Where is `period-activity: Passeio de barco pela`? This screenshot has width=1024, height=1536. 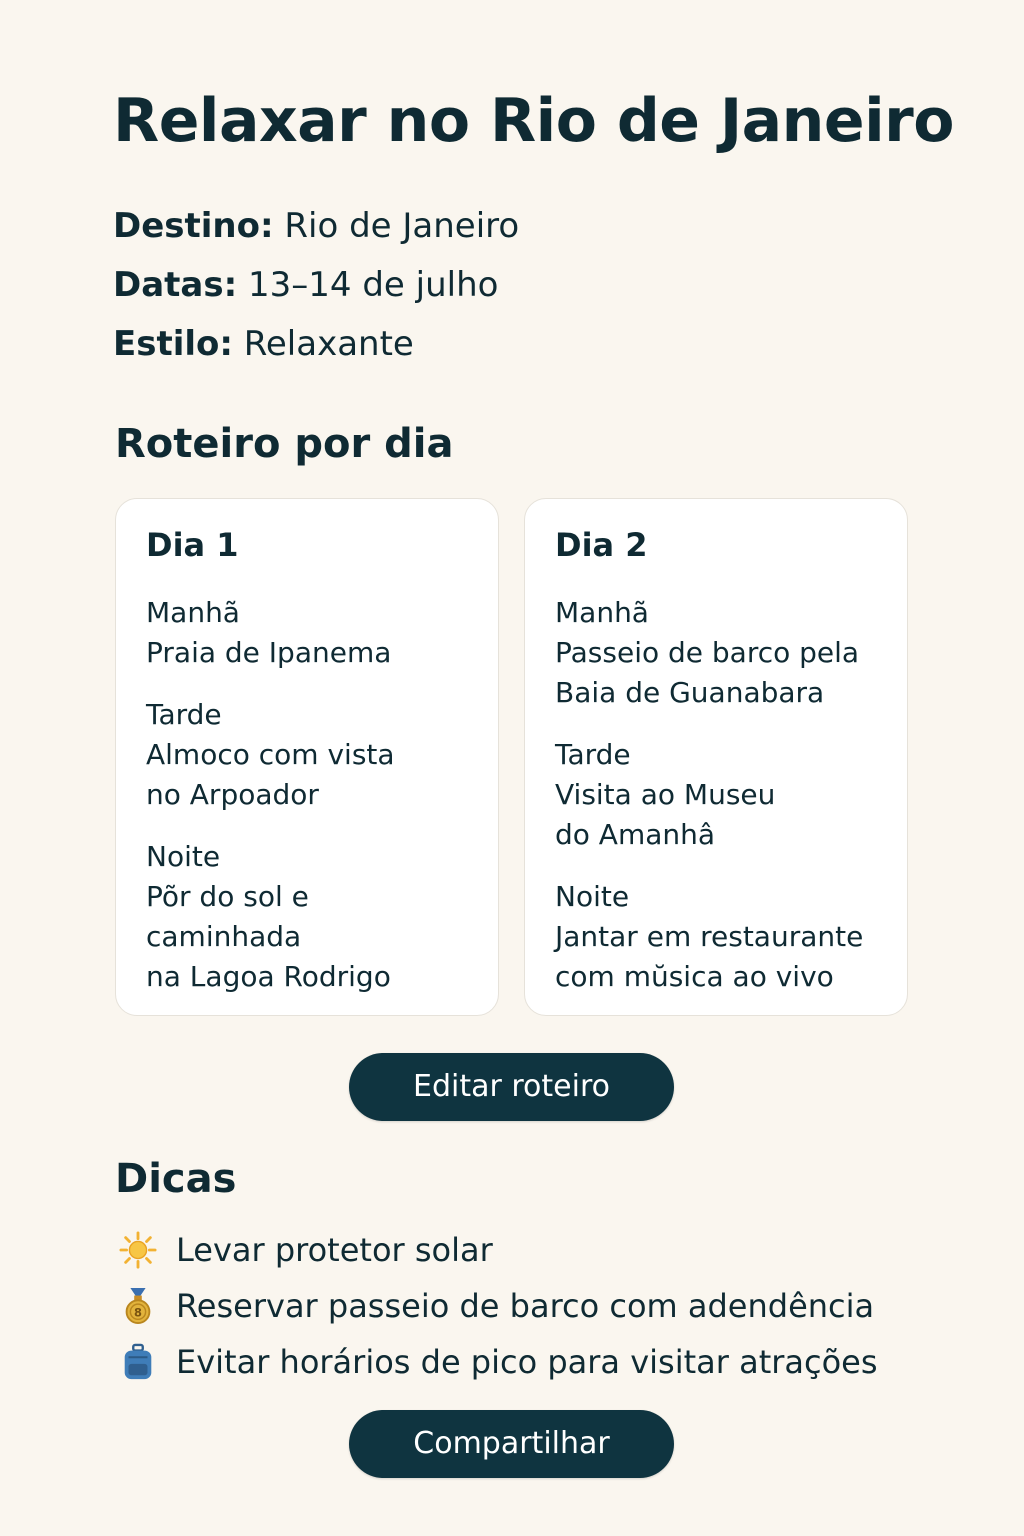
period-activity: Passeio de barco pela is located at coordinates (707, 652).